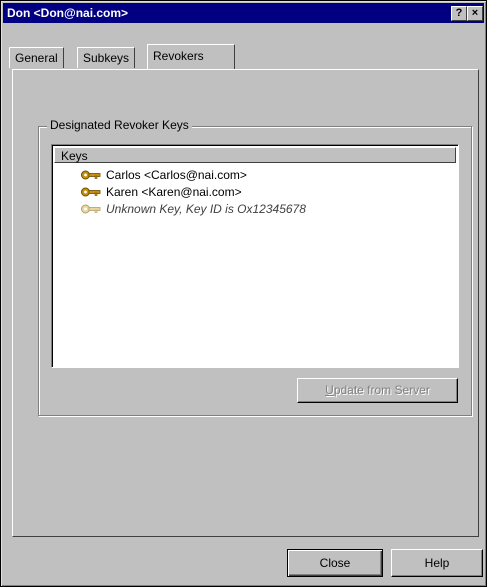 The height and width of the screenshot is (587, 487). What do you see at coordinates (191, 56) in the screenshot?
I see `tab-revokers: Revokers` at bounding box center [191, 56].